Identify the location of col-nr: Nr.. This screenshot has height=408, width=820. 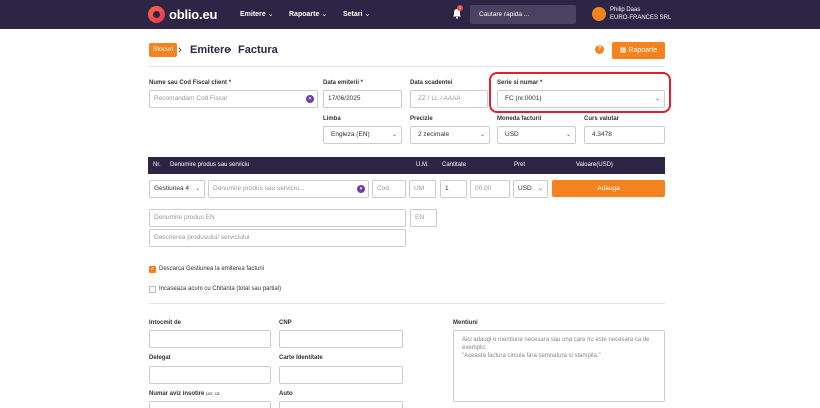
(157, 165).